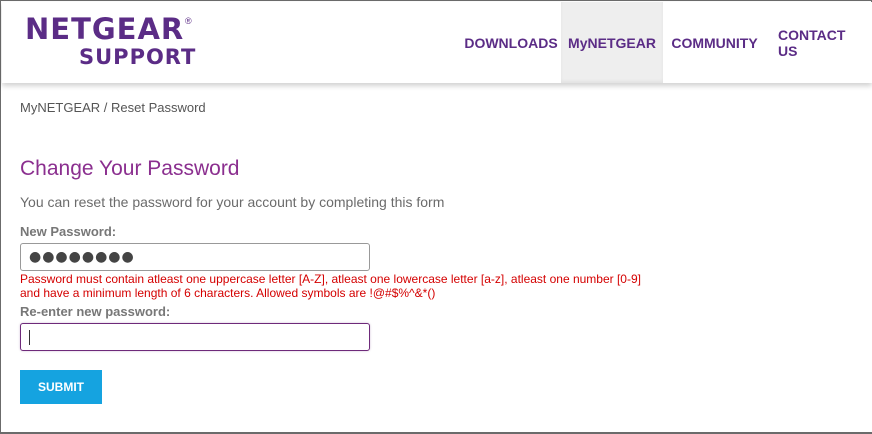 This screenshot has height=434, width=872. Describe the element at coordinates (188, 21) in the screenshot. I see `logo-registered-mark: ®` at that location.